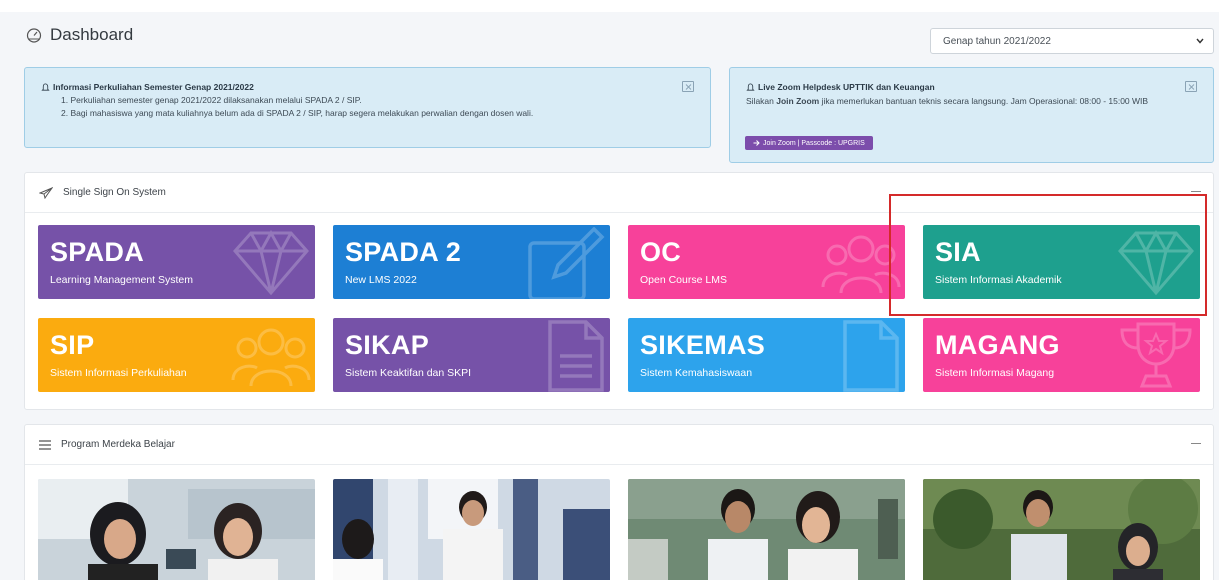 The height and width of the screenshot is (580, 1219). Describe the element at coordinates (118, 444) in the screenshot. I see `program-card-title: Program Merdeka Belajar` at that location.